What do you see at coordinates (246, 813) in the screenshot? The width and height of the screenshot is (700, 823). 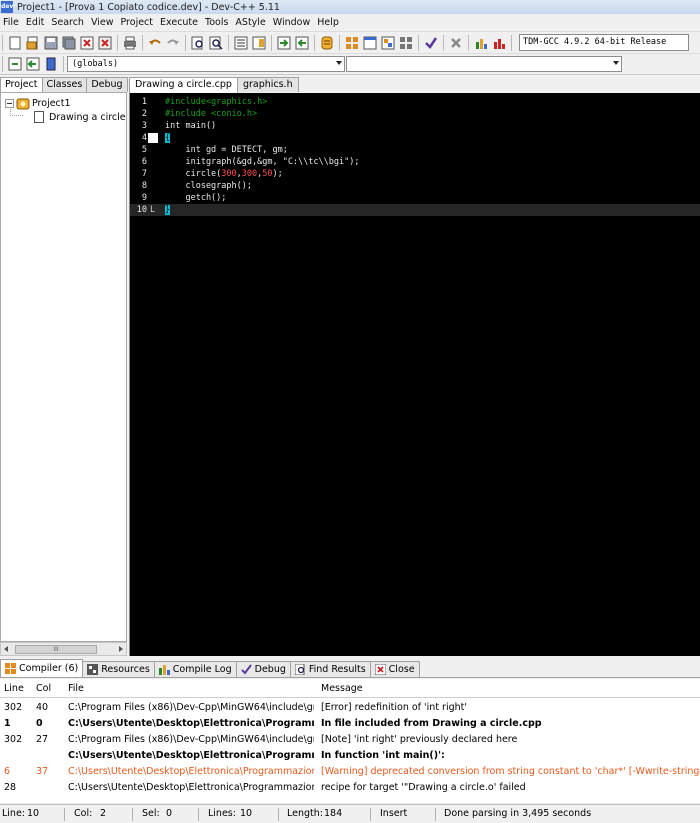 I see `status-lines-value: 10` at bounding box center [246, 813].